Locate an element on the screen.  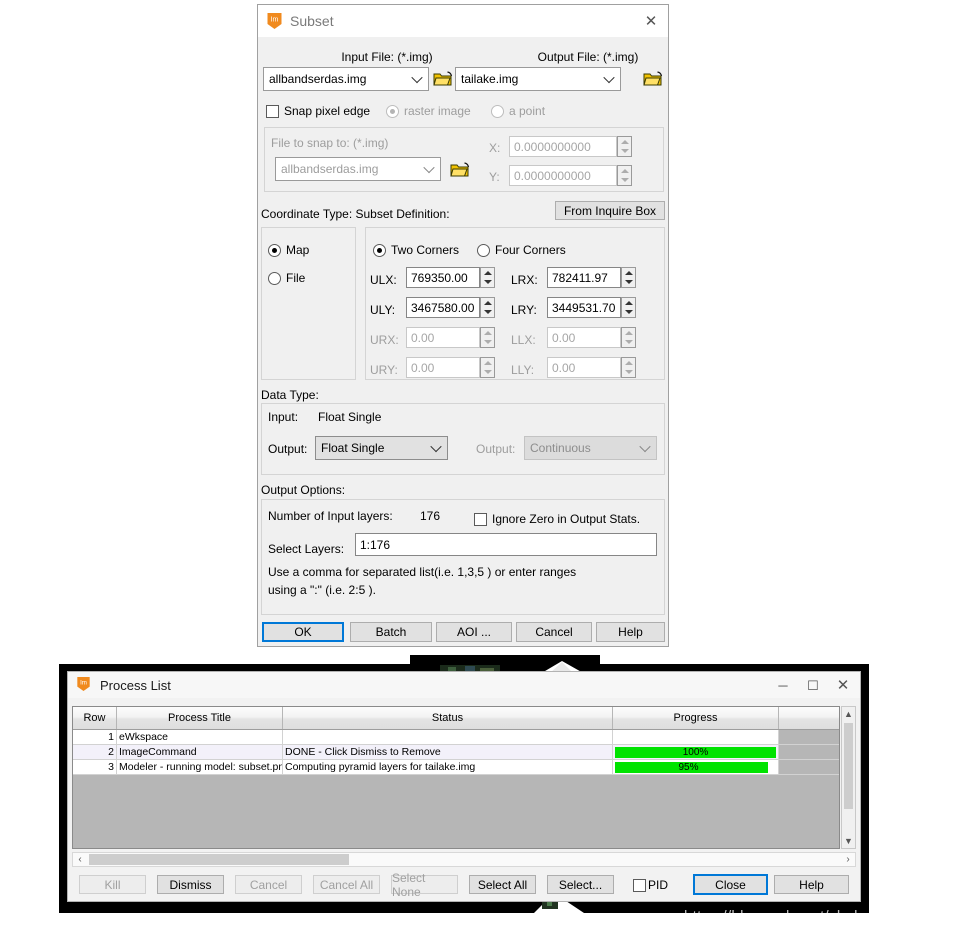
pid-checkbox: PID is located at coordinates (650, 885).